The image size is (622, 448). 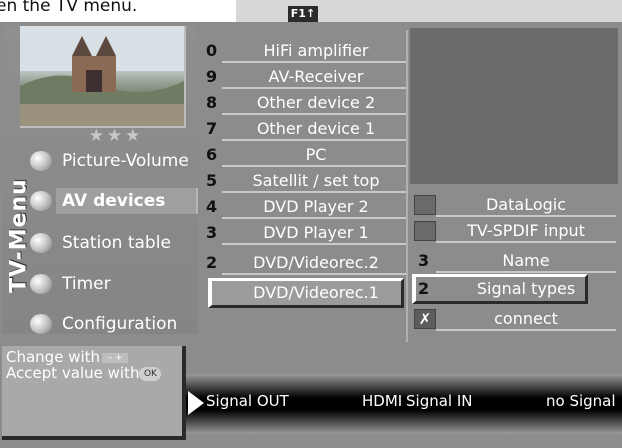 What do you see at coordinates (86, 284) in the screenshot?
I see `menu-item-label: Timer` at bounding box center [86, 284].